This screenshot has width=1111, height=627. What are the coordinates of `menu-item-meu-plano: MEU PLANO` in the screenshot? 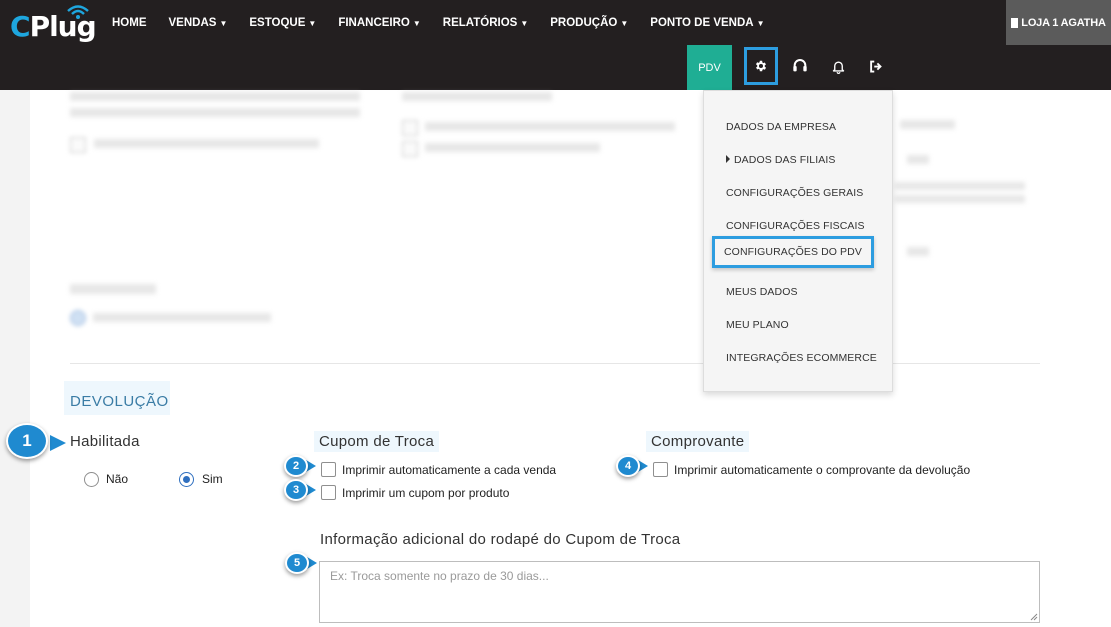 It's located at (757, 325).